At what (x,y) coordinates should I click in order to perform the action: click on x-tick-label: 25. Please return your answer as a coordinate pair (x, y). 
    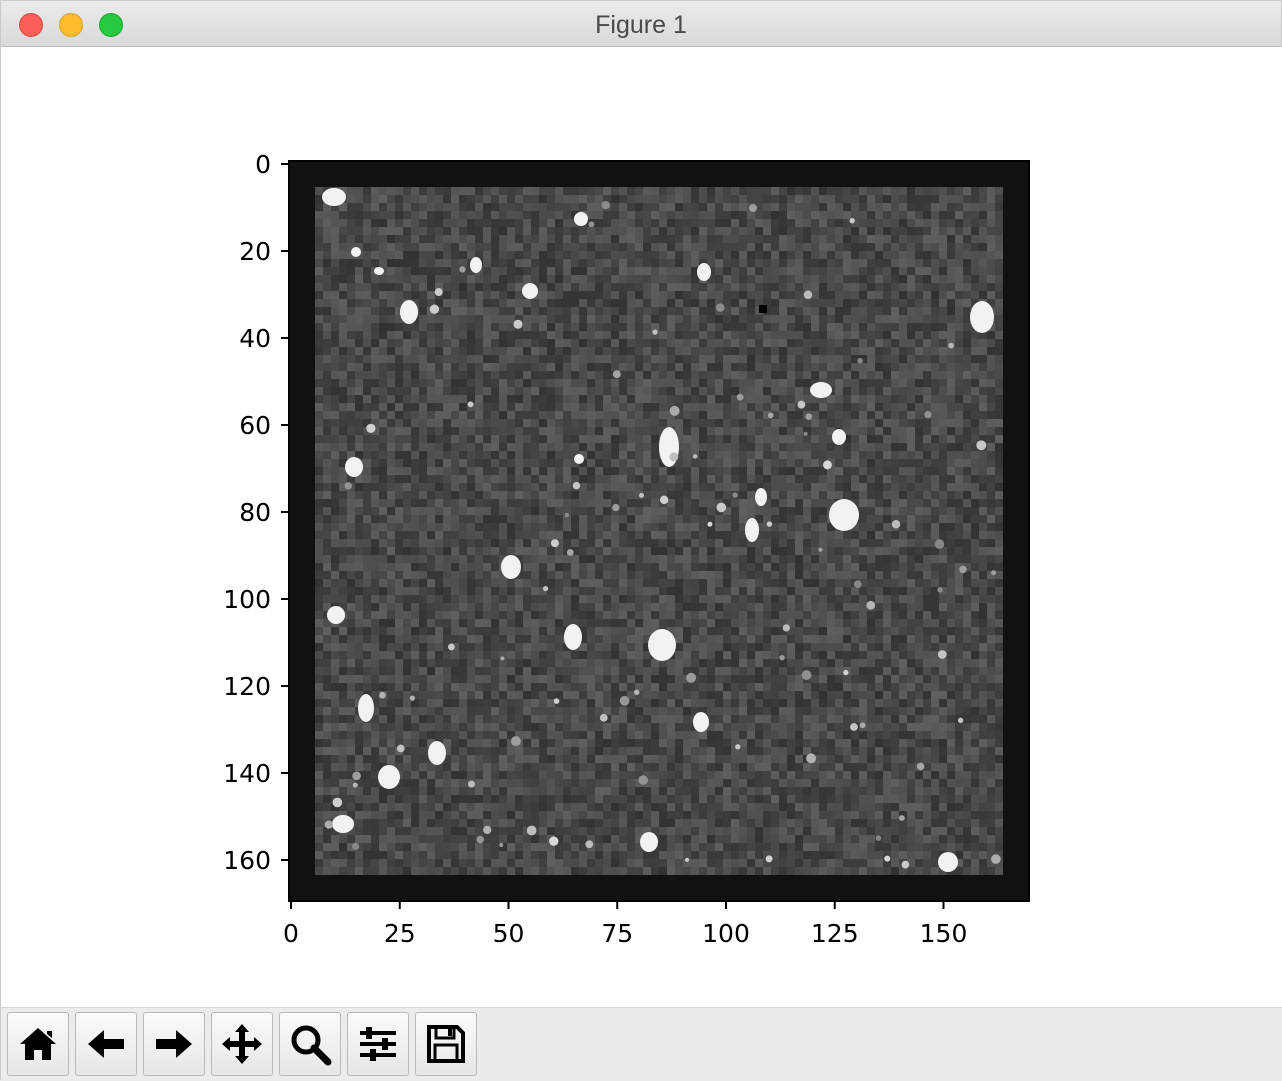
    Looking at the image, I should click on (400, 933).